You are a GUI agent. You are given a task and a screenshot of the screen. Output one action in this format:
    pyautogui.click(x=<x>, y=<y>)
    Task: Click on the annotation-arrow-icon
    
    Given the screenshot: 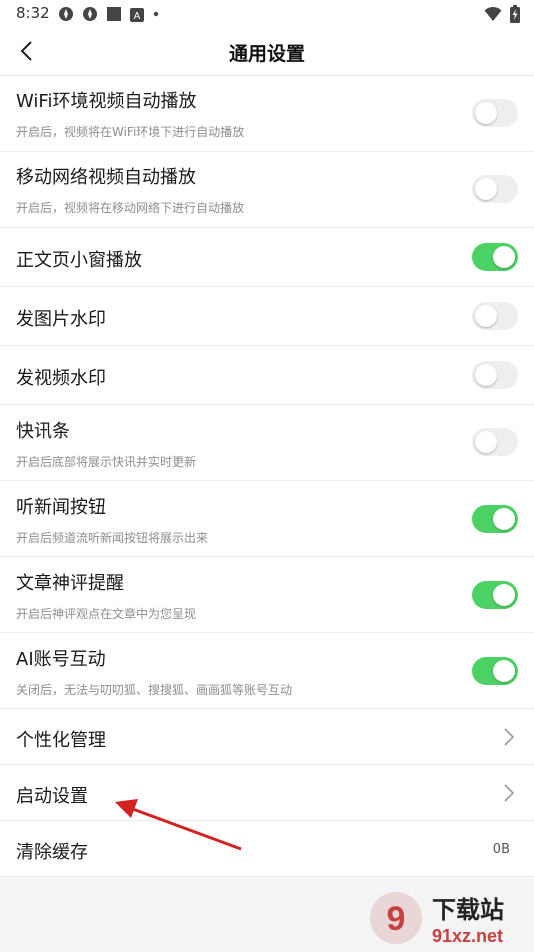 What is the action you would take?
    pyautogui.click(x=178, y=825)
    